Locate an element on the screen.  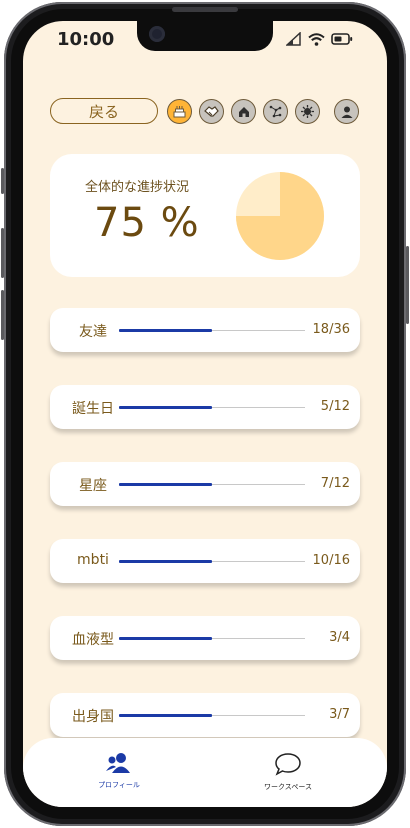
power-button is located at coordinates (407, 285).